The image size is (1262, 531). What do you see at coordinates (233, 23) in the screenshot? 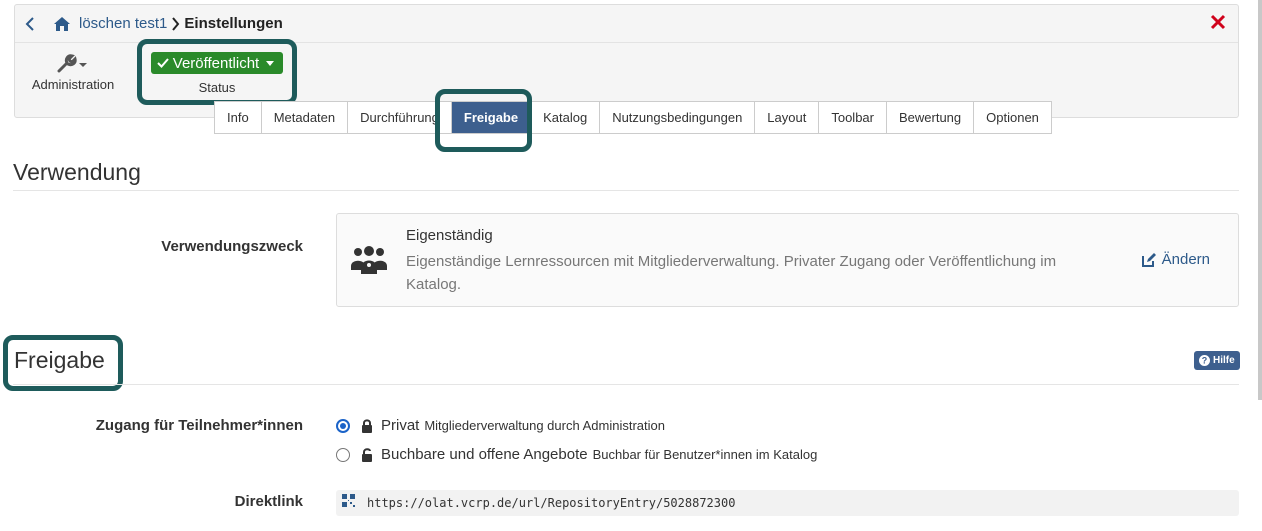
I see `breadcrumb-current: Einstellungen` at bounding box center [233, 23].